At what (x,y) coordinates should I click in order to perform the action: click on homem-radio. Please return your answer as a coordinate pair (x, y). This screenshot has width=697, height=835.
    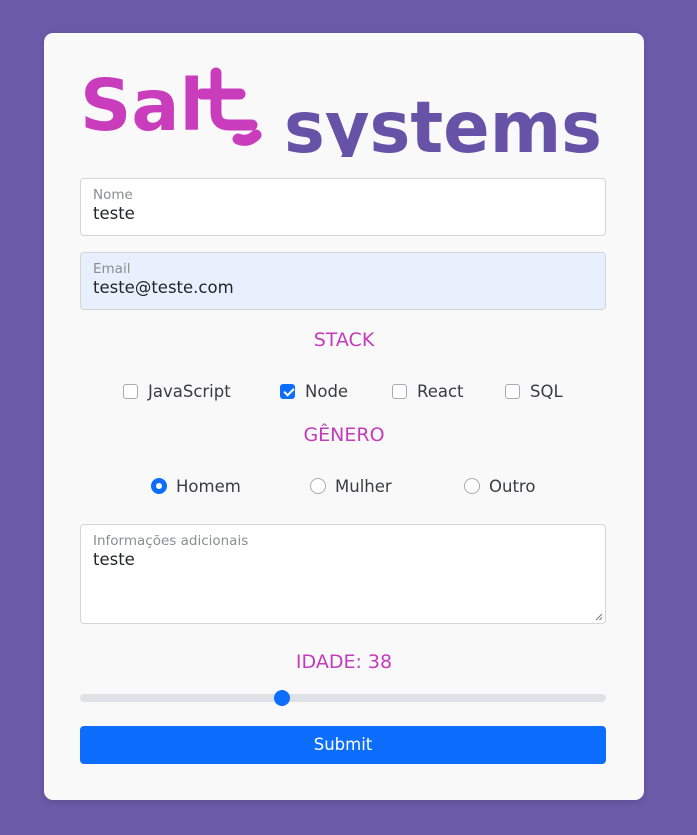
    Looking at the image, I should click on (159, 486).